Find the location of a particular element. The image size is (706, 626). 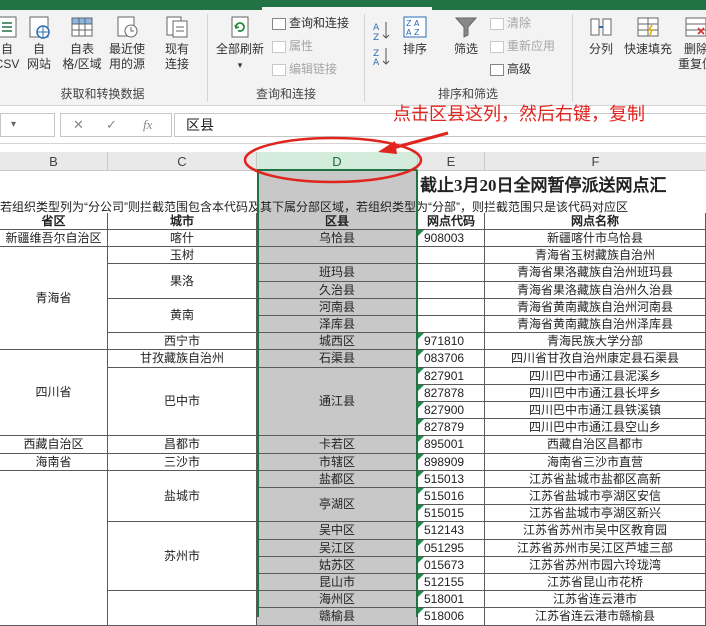

cell-city: 西宁市 is located at coordinates (182, 341).